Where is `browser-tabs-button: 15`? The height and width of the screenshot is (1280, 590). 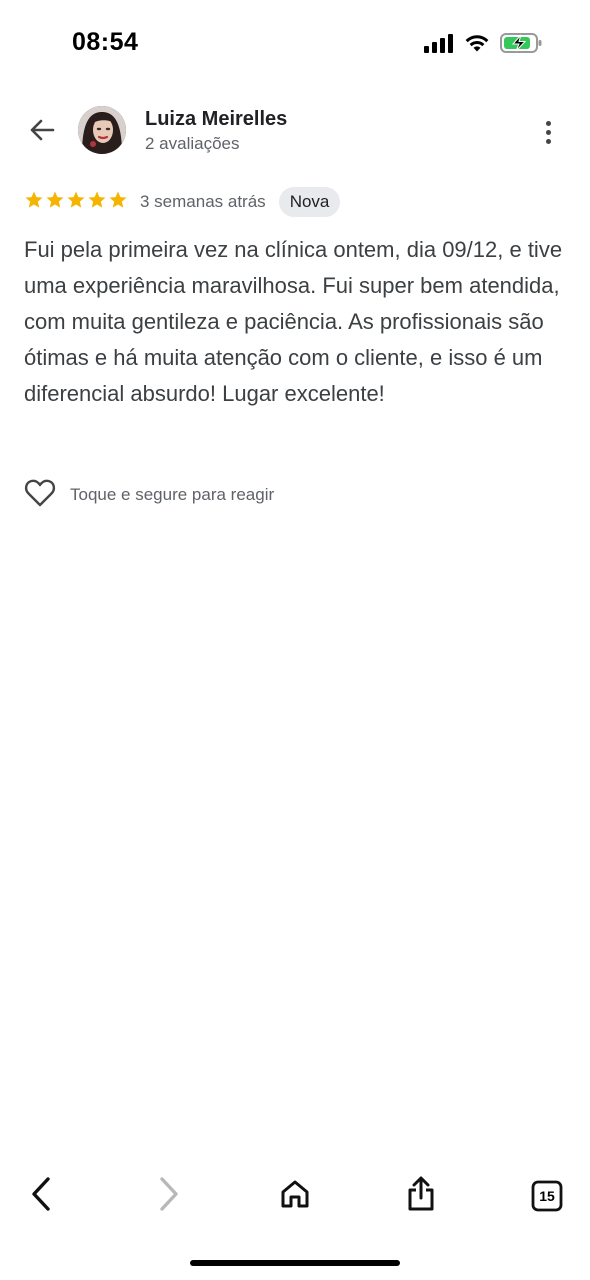
browser-tabs-button: 15 is located at coordinates (547, 1196).